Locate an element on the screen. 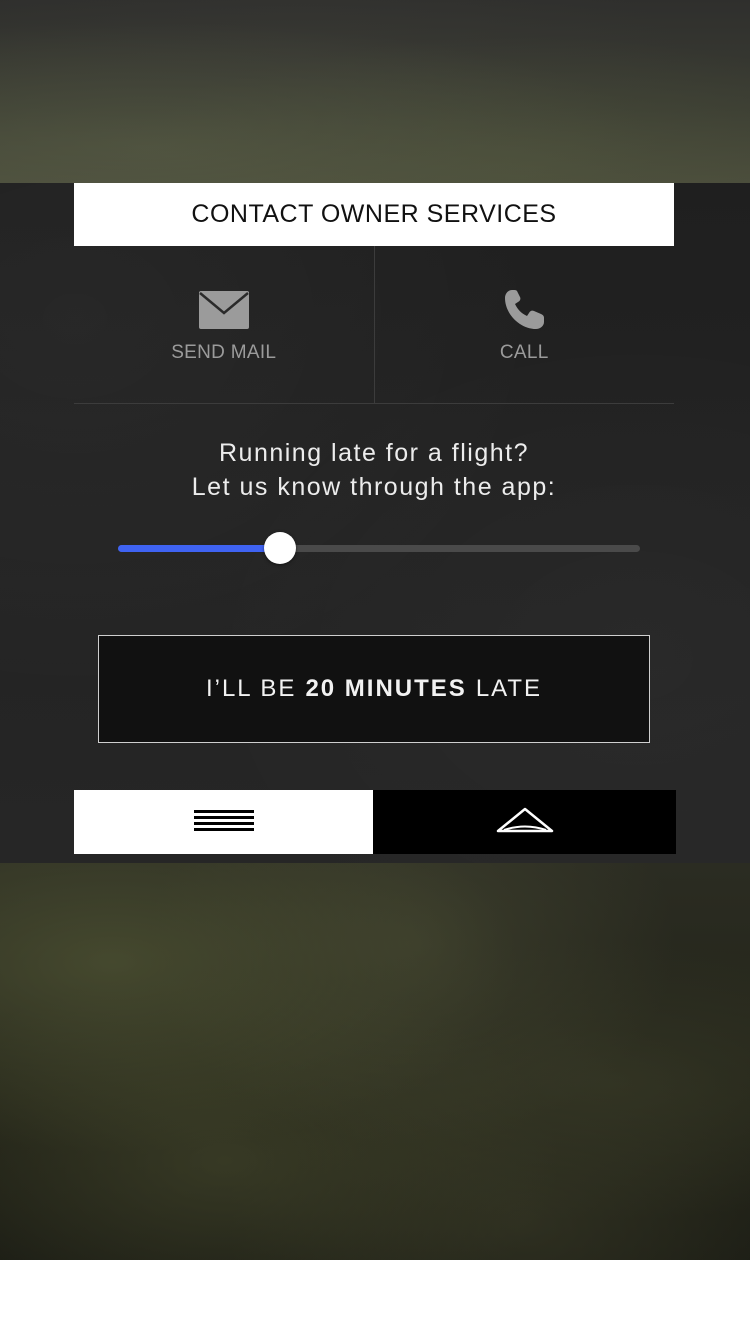  bottom-tab-bar is located at coordinates (375, 822).